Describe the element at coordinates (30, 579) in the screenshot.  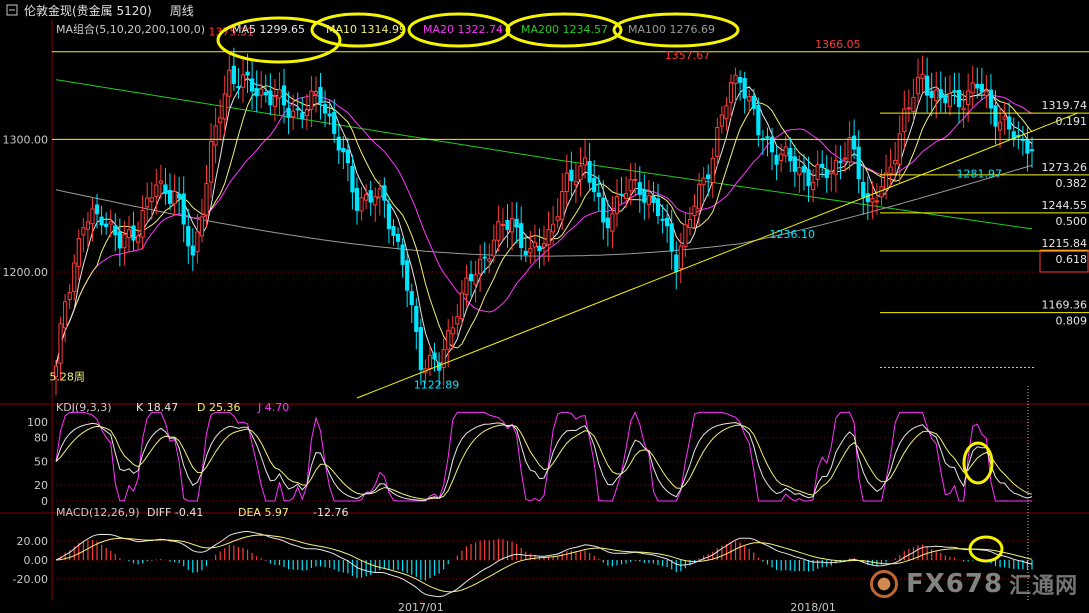
I see `macd-tick-label: -20.00` at that location.